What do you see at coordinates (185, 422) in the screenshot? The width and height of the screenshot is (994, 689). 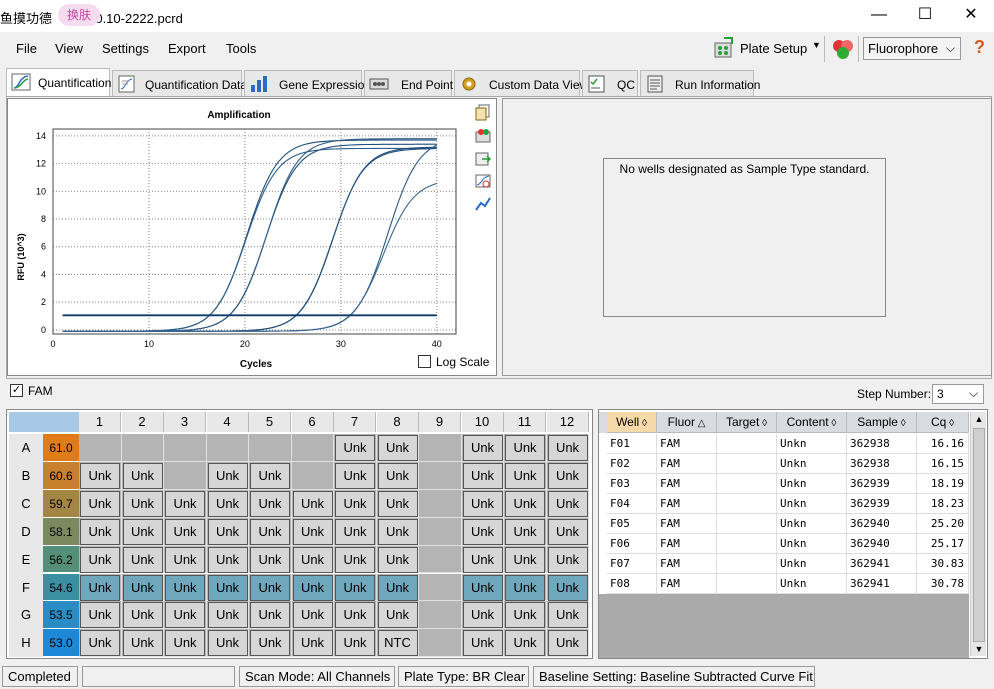 I see `plate-column-header: 3` at bounding box center [185, 422].